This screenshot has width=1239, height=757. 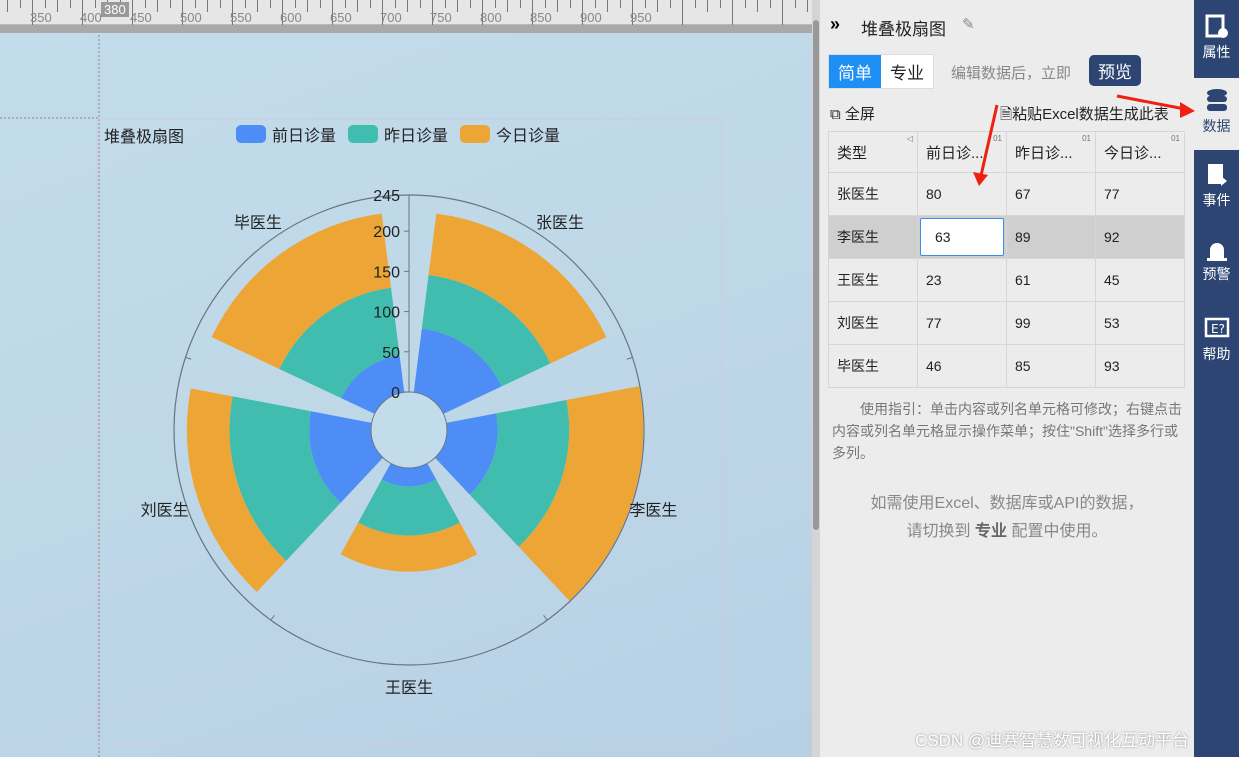 What do you see at coordinates (1007, 517) in the screenshot?
I see `pro-note: 如需使用Excel、数据库或API的数据， 请切换到 专业 配置中使用。` at bounding box center [1007, 517].